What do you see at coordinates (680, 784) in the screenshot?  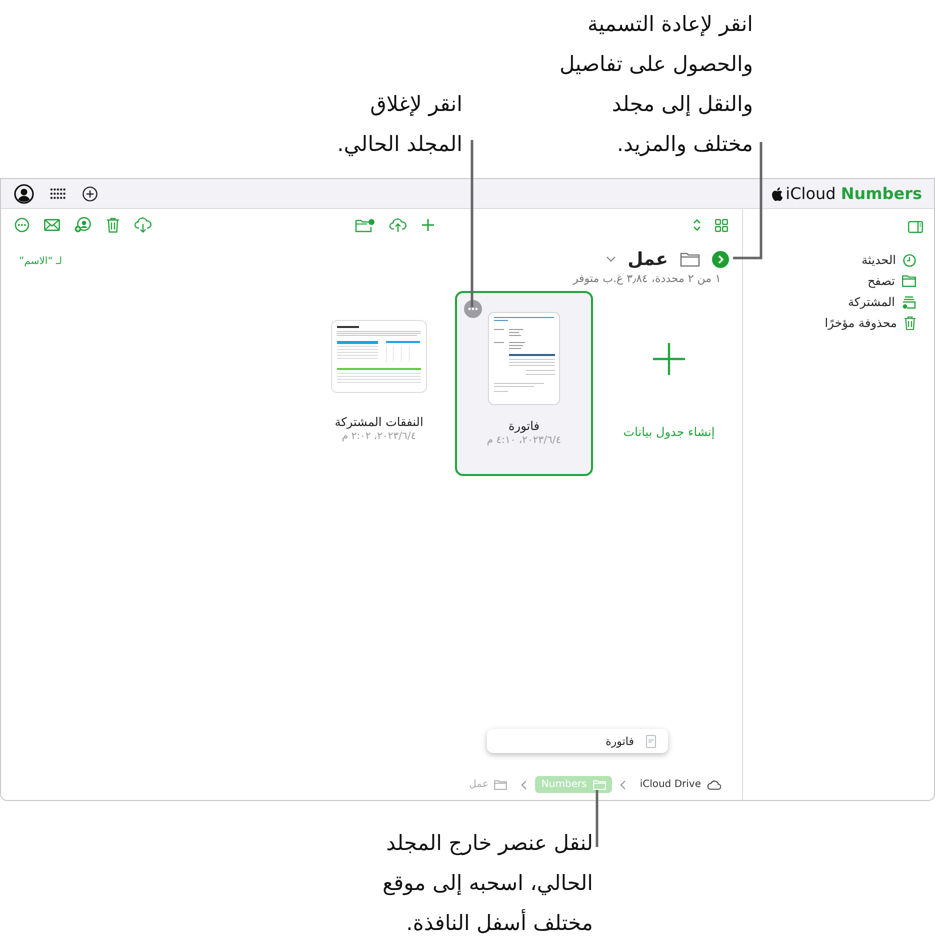 I see `breadcrumb-item: iCloud Drive` at bounding box center [680, 784].